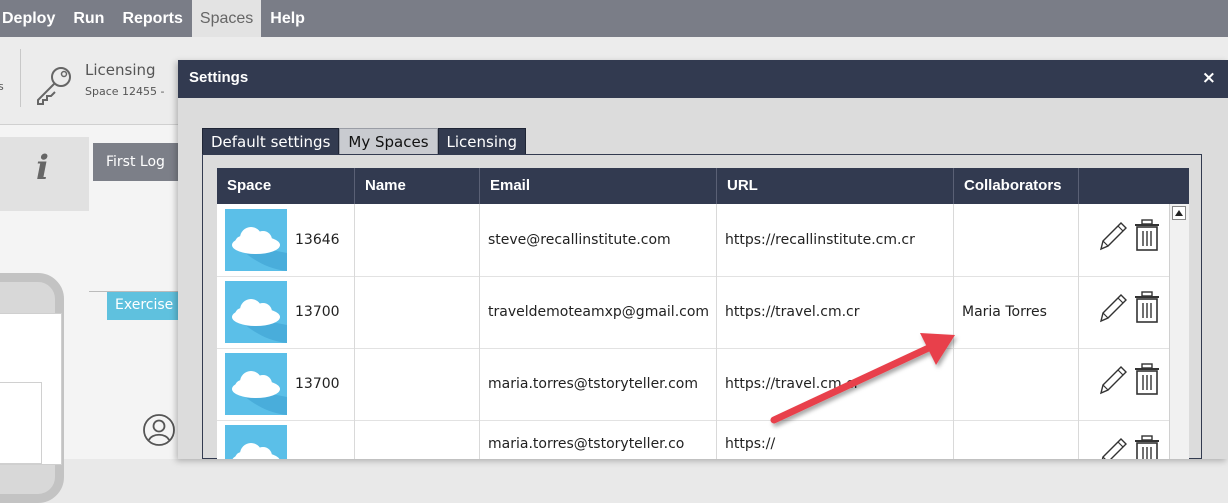 The height and width of the screenshot is (503, 1228). Describe the element at coordinates (317, 240) in the screenshot. I see `space-id: 13646` at that location.